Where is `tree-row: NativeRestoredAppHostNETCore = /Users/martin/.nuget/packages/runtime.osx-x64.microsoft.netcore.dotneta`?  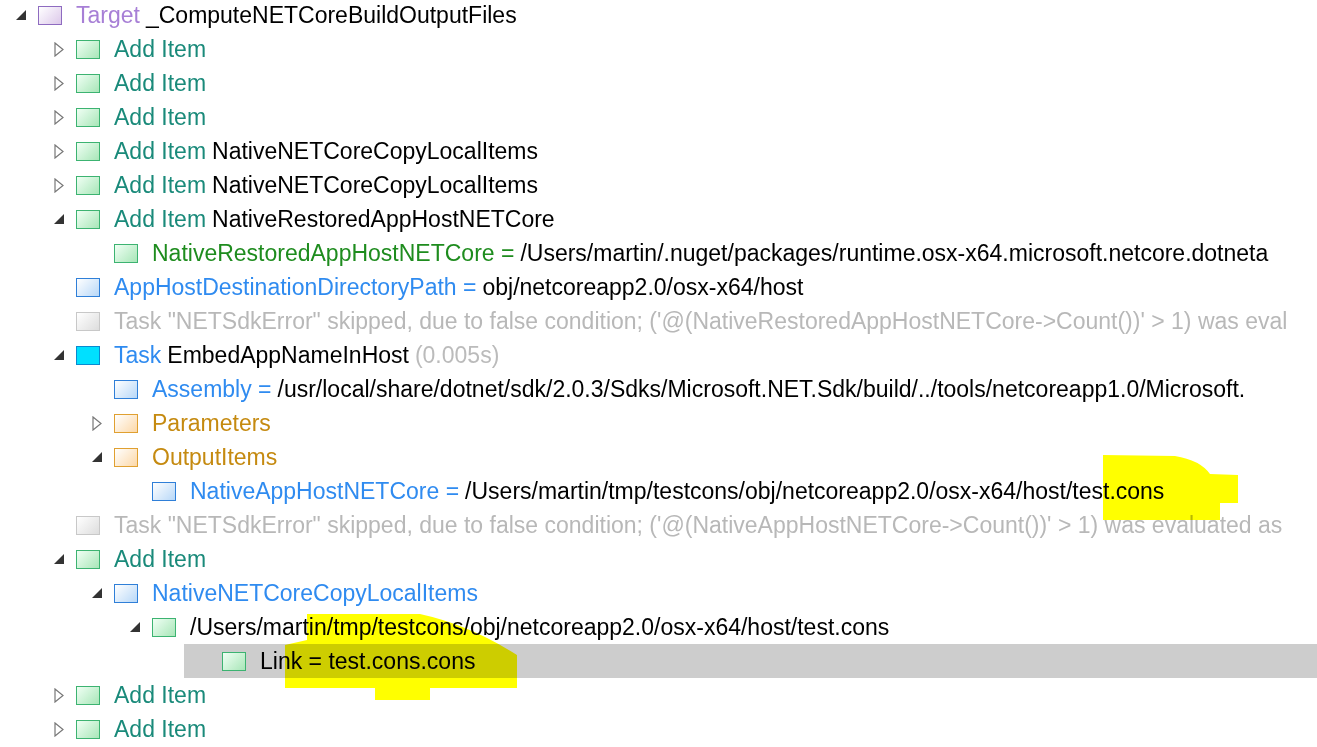
tree-row: NativeRestoredAppHostNETCore = /Users/martin/.nuget/packages/runtime.osx-x64.microsoft.netcore.dotneta is located at coordinates (658, 253).